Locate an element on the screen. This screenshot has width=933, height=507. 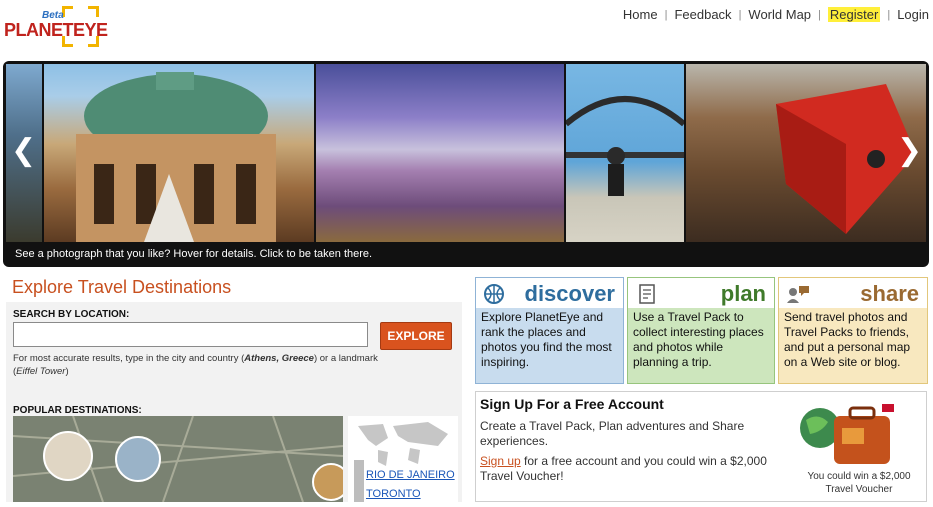
globe-icon is located at coordinates (494, 294).